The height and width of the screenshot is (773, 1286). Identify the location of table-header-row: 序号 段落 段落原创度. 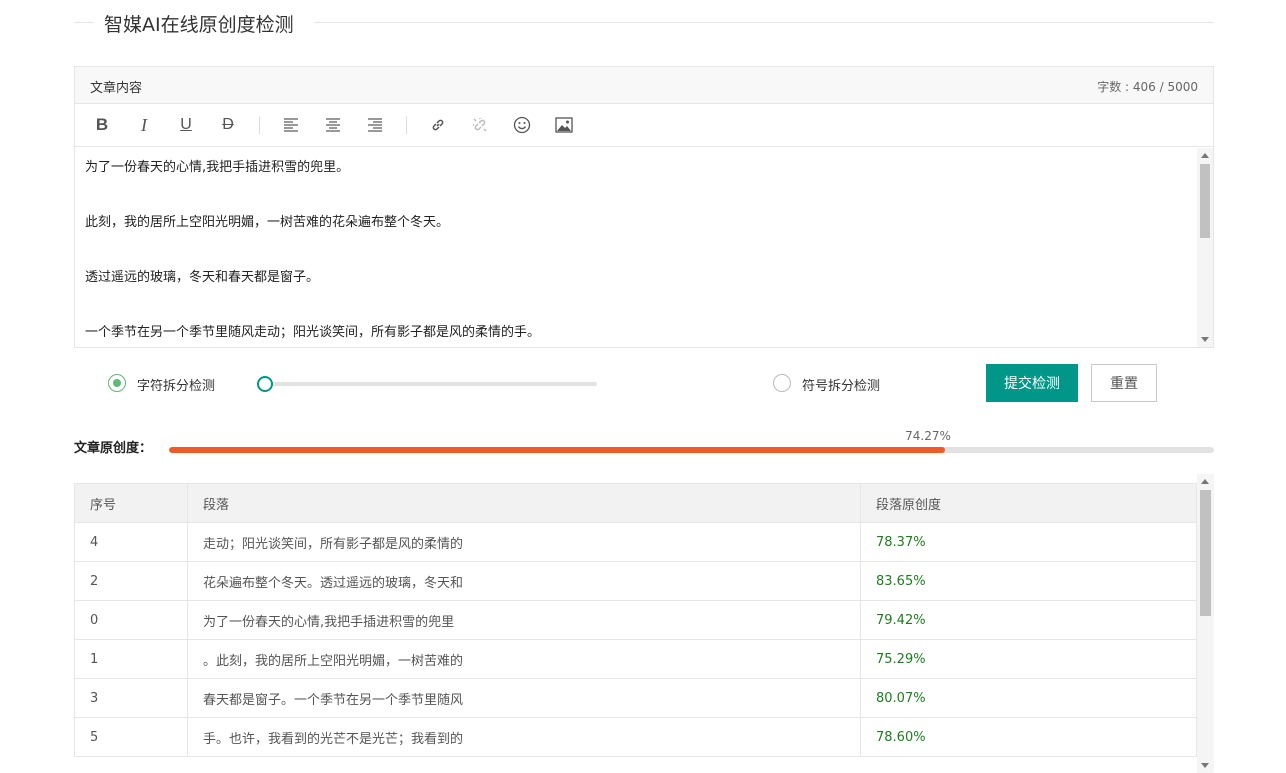
(635, 503).